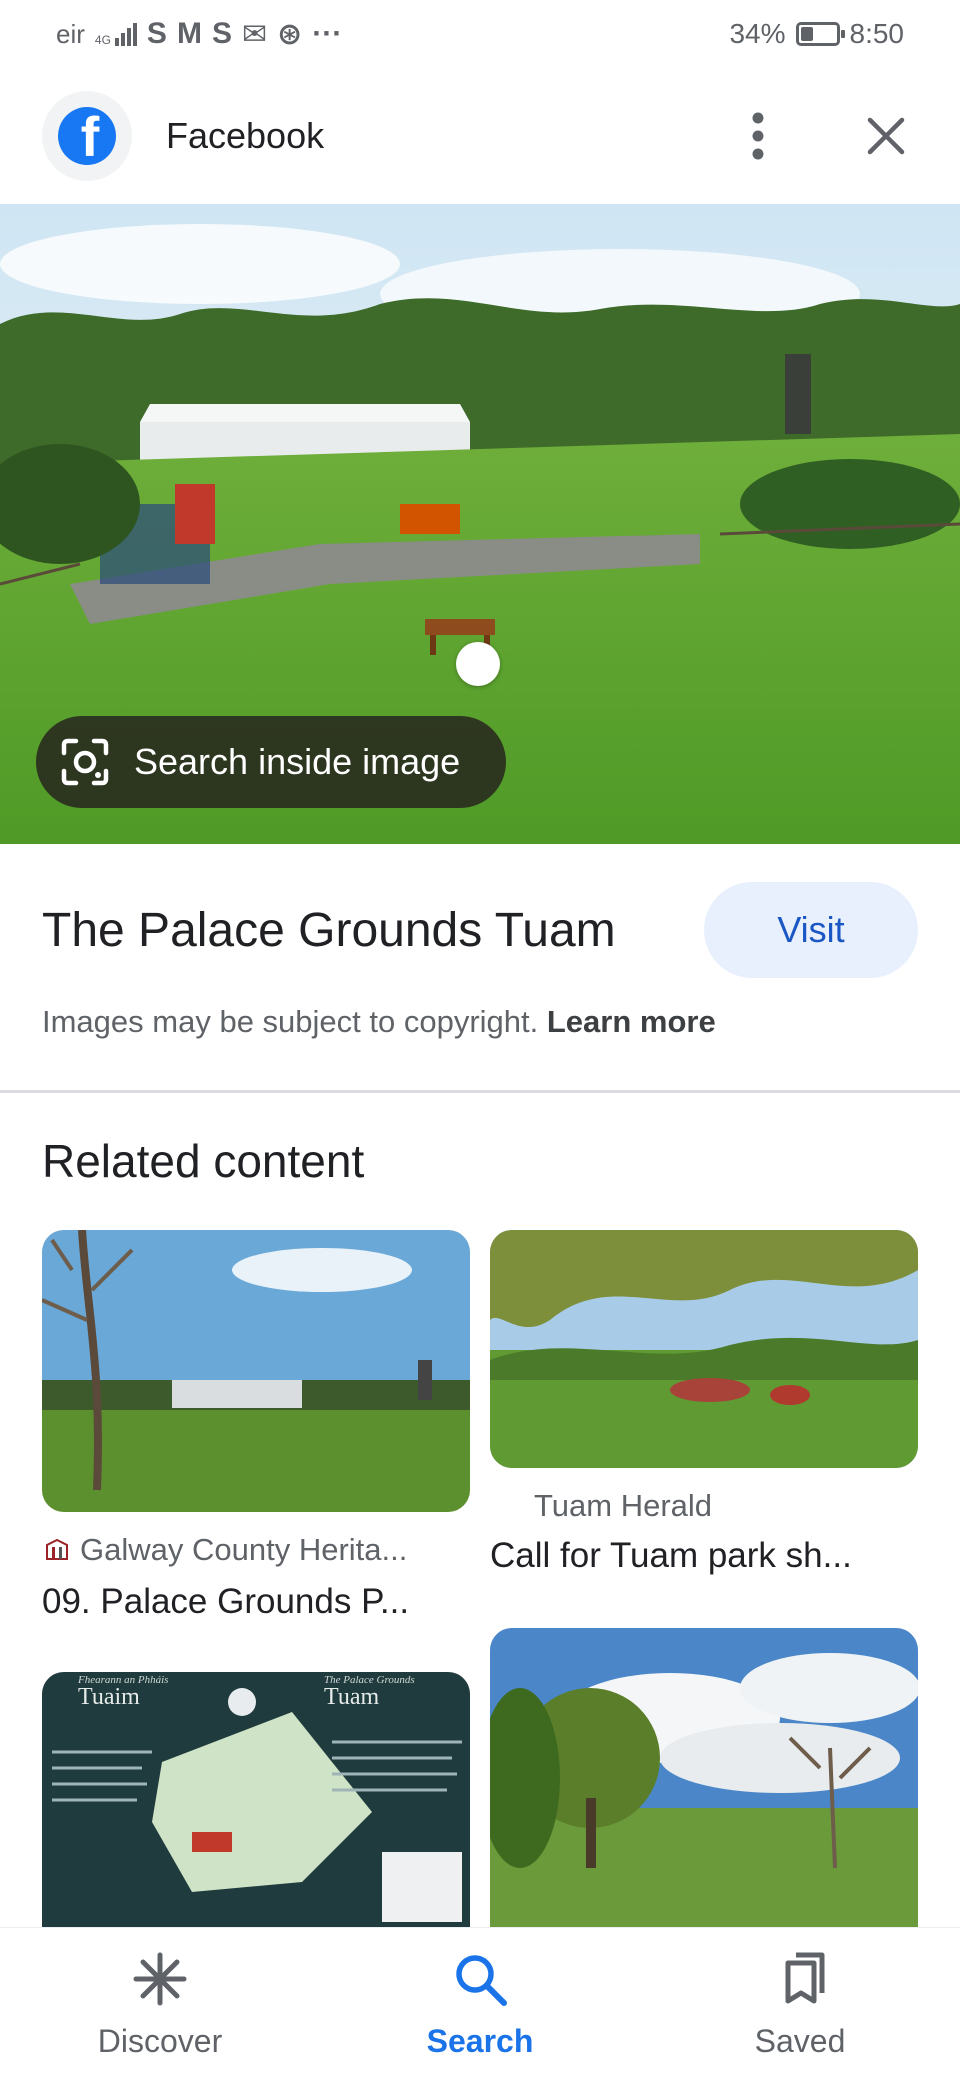  Describe the element at coordinates (480, 2040) in the screenshot. I see `nav-label: Search` at that location.